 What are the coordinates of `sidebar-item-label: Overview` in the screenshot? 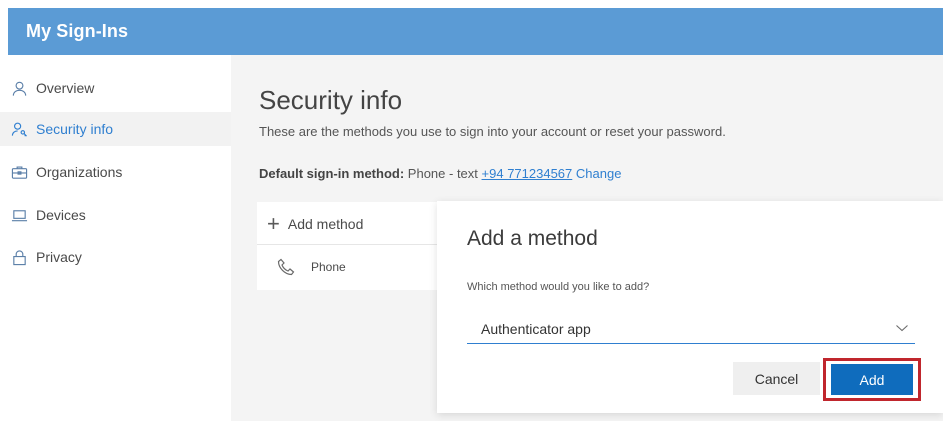 It's located at (65, 88).